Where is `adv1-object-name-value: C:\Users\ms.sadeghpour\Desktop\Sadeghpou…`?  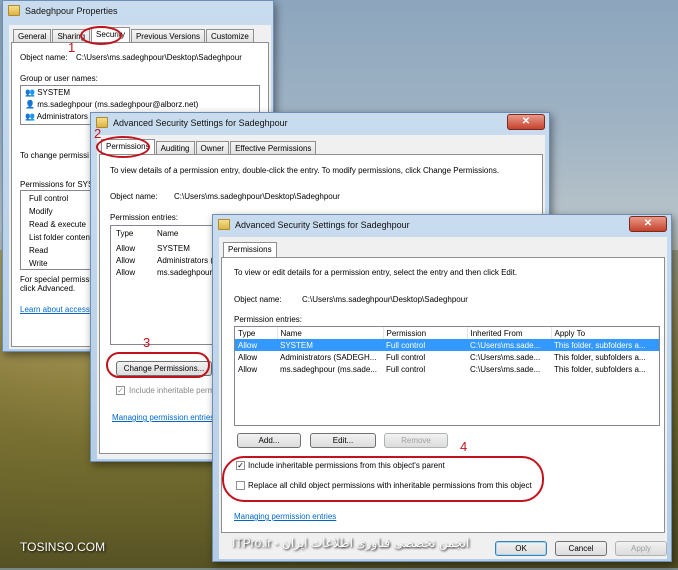
adv1-object-name-value: C:\Users\ms.sadeghpour\Desktop\Sadeghpou… is located at coordinates (257, 196).